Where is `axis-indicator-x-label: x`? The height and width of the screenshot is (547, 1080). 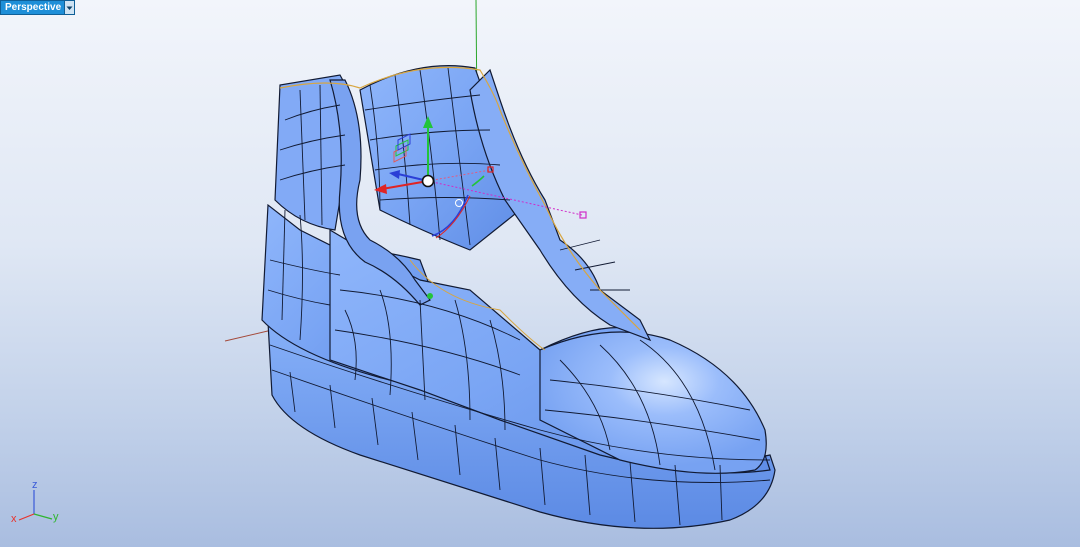
axis-indicator-x-label: x is located at coordinates (14, 519).